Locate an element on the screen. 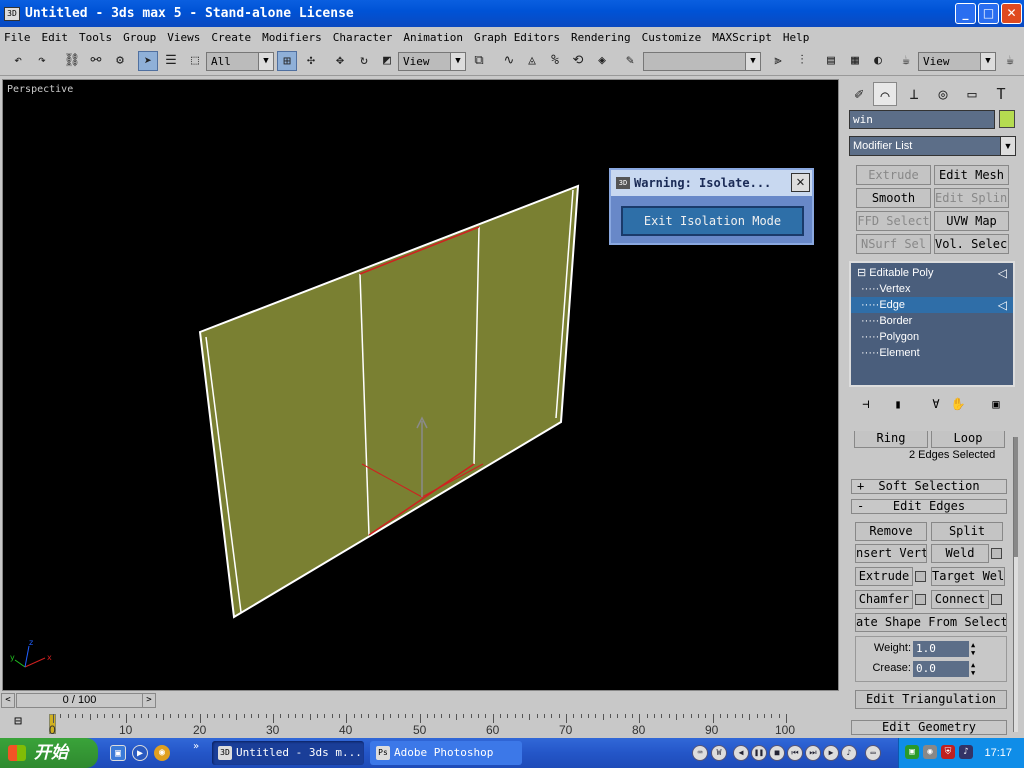 The height and width of the screenshot is (768, 1024). volume-icon: ♪ is located at coordinates (849, 753).